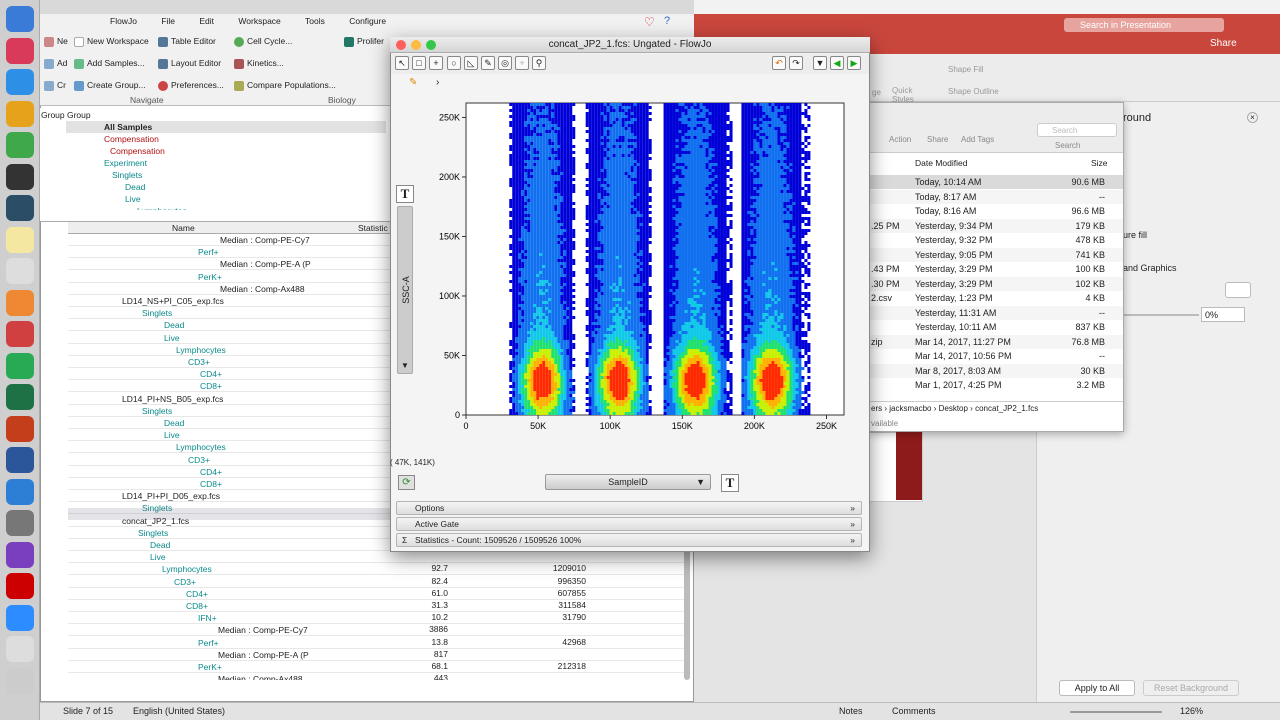  What do you see at coordinates (416, 45) in the screenshot?
I see `minimize-button` at bounding box center [416, 45].